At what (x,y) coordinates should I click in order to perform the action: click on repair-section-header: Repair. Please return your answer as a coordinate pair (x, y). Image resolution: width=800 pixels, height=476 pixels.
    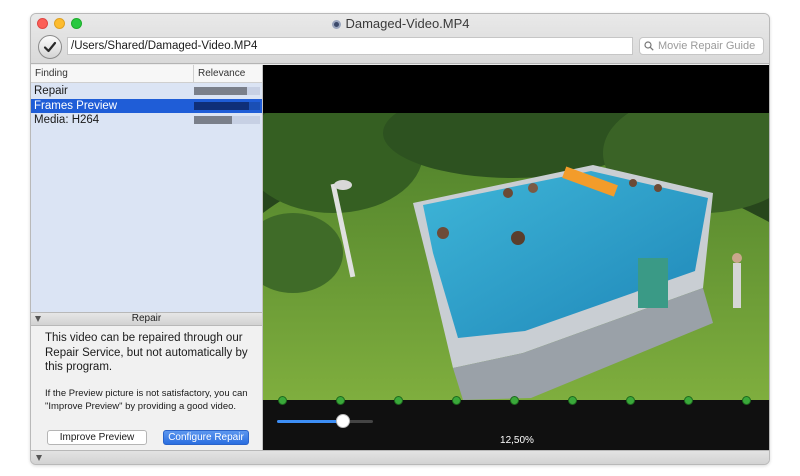
    Looking at the image, I should click on (146, 319).